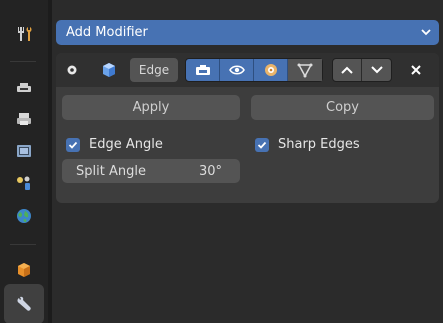 The height and width of the screenshot is (323, 443). What do you see at coordinates (319, 144) in the screenshot?
I see `sharp-edges-label: Sharp Edges` at bounding box center [319, 144].